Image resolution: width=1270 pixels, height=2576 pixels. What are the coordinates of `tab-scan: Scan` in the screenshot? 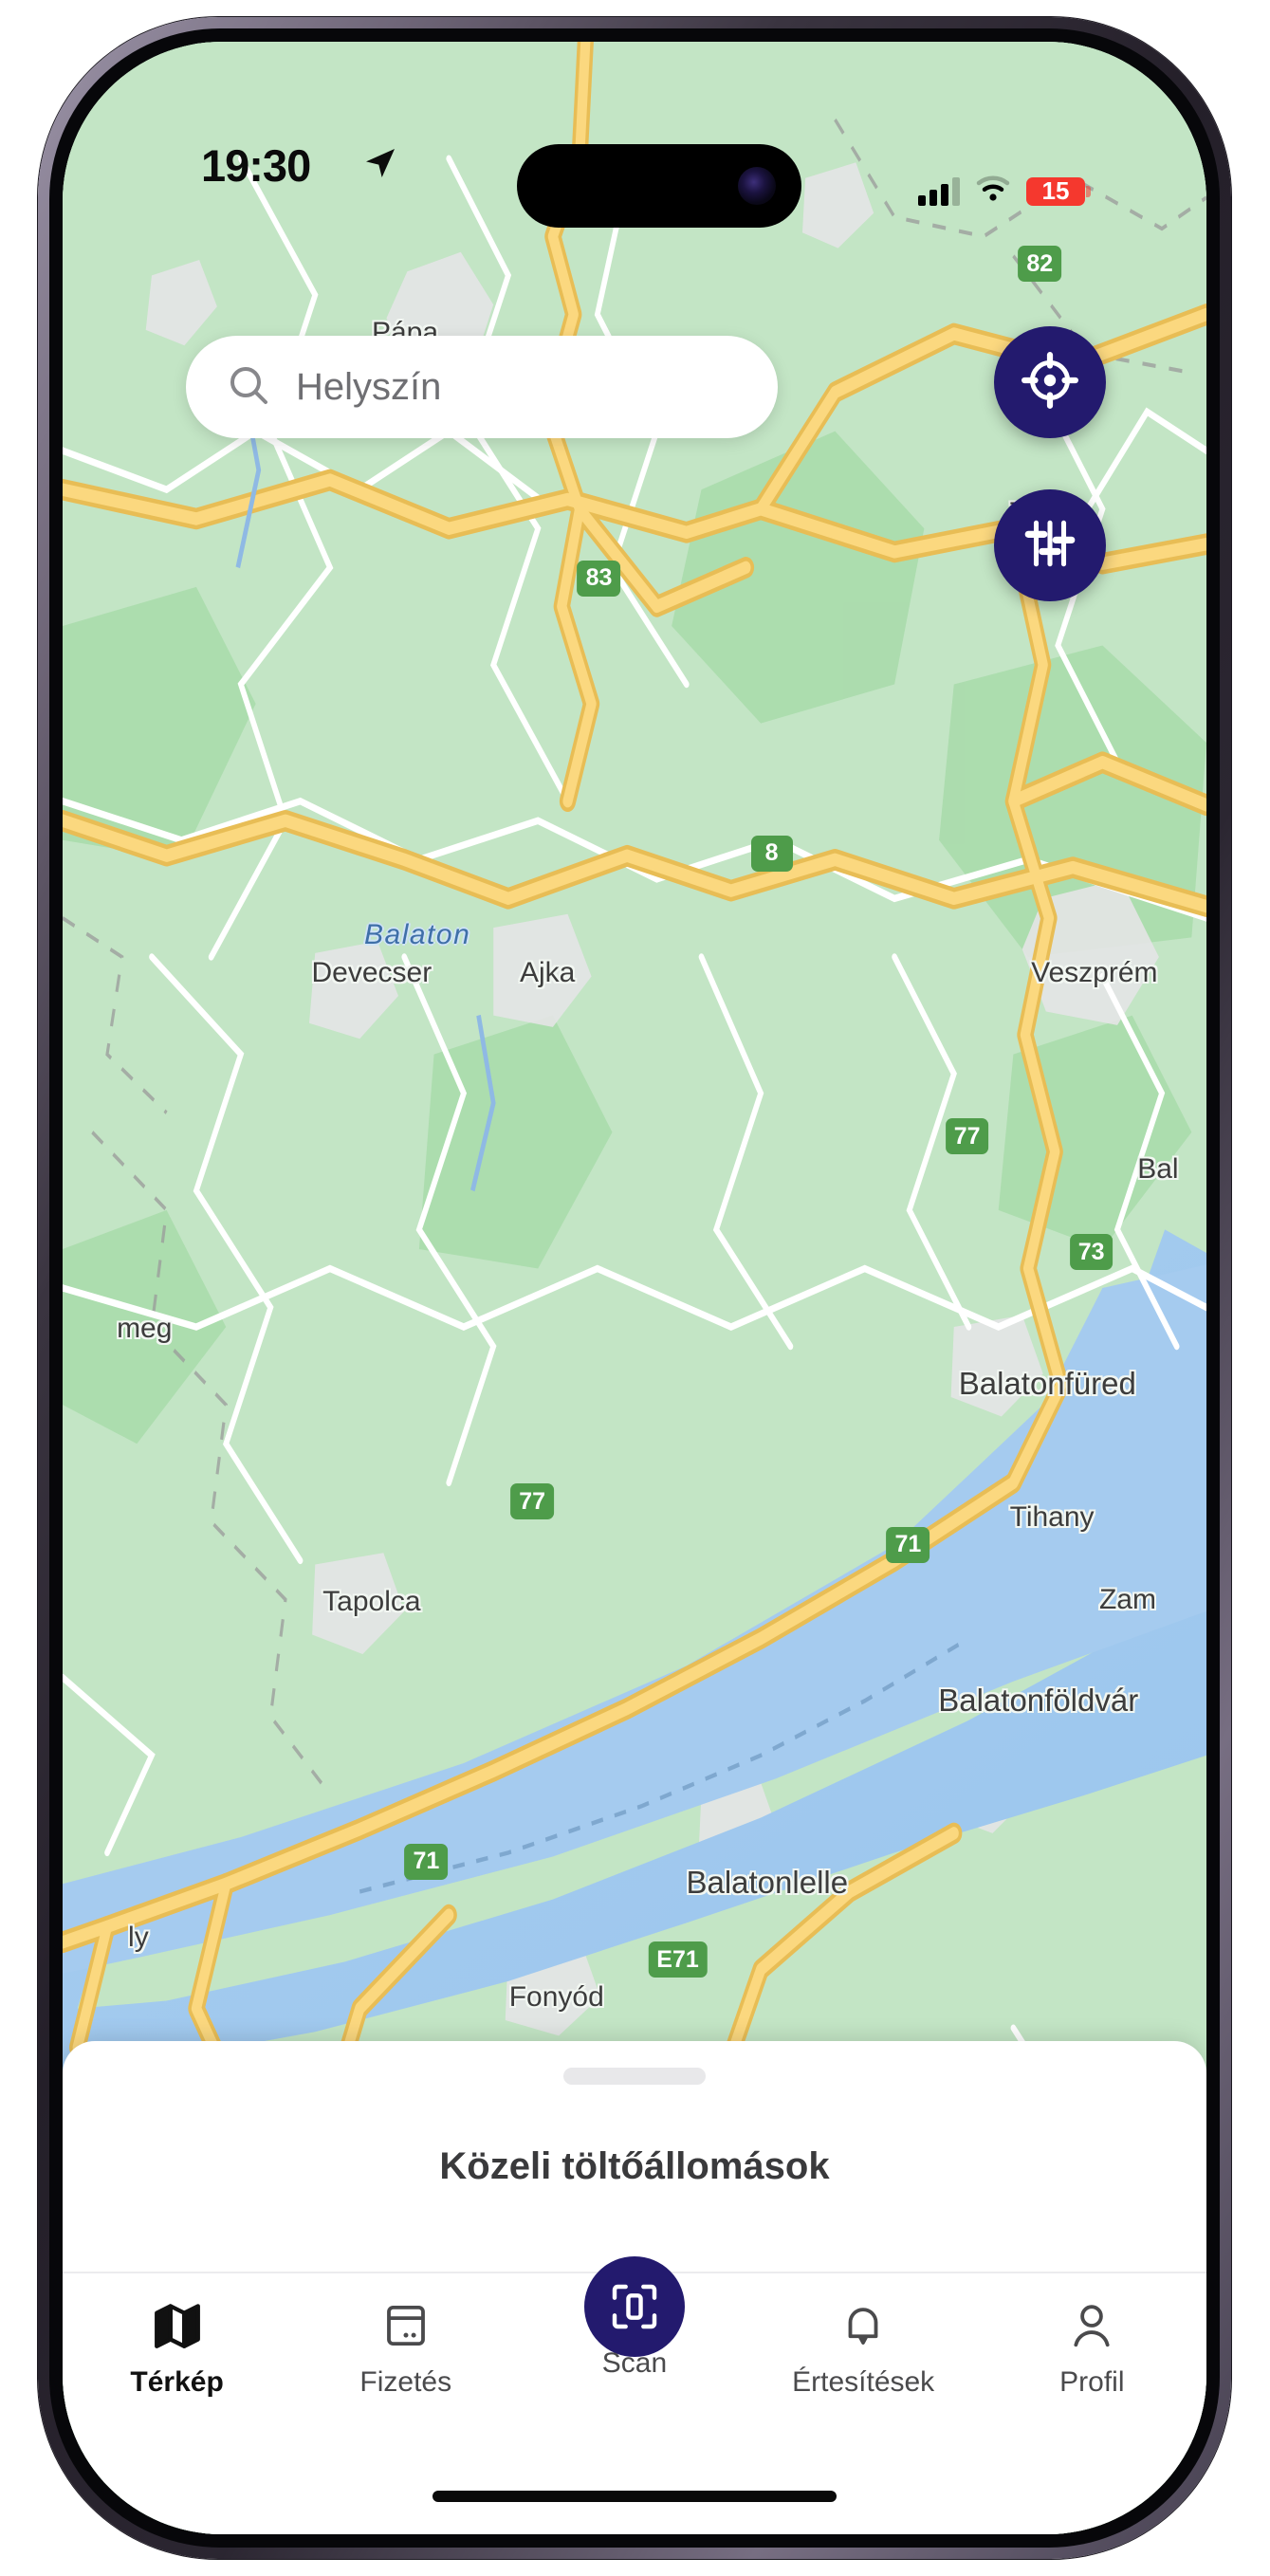 It's located at (634, 2318).